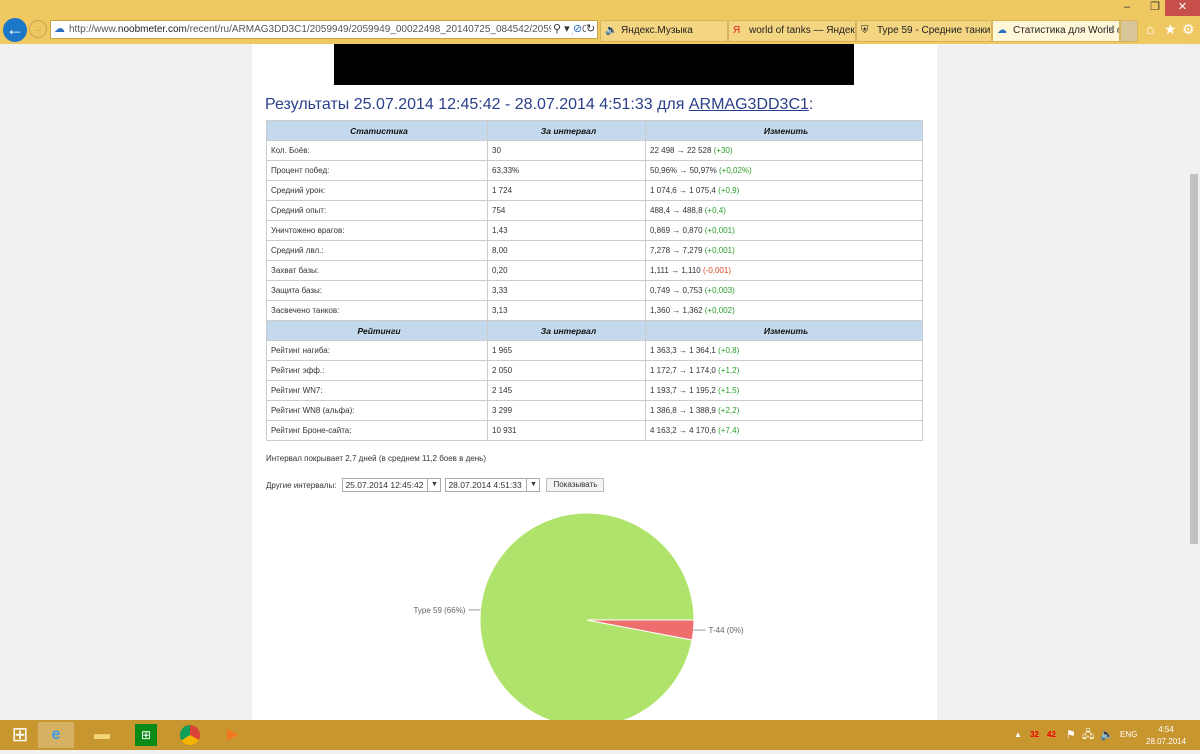 The height and width of the screenshot is (754, 1200). I want to click on to-date-select: 28.07.2014 4:51:33 ▼, so click(493, 485).